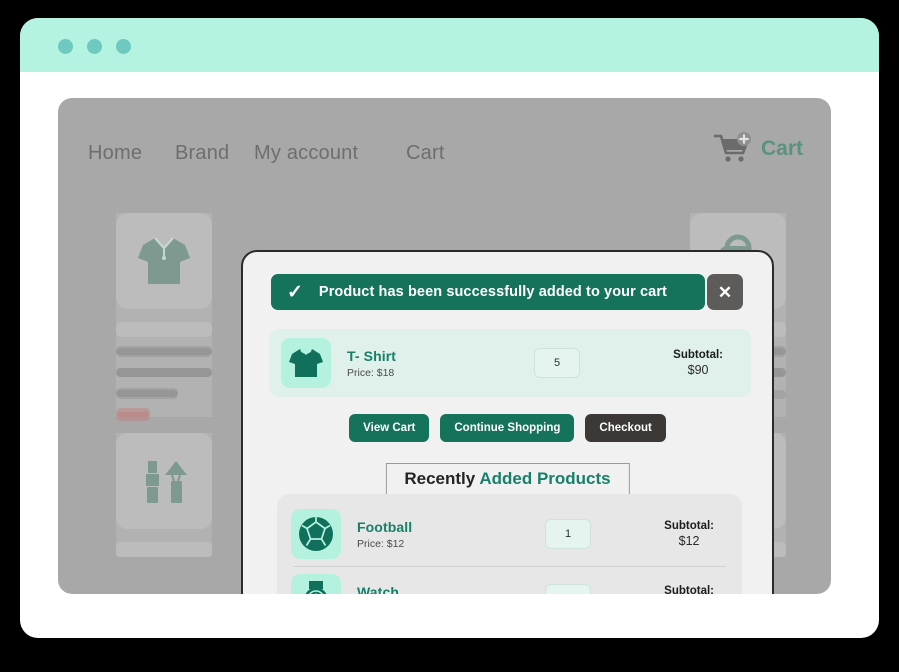 This screenshot has height=672, width=899. Describe the element at coordinates (545, 478) in the screenshot. I see `heading-part-added-products: Added Products` at that location.